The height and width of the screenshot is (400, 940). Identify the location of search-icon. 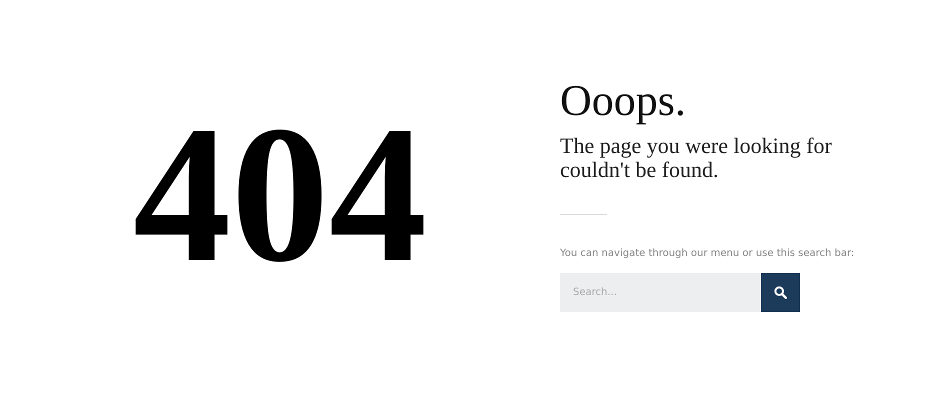
(780, 292).